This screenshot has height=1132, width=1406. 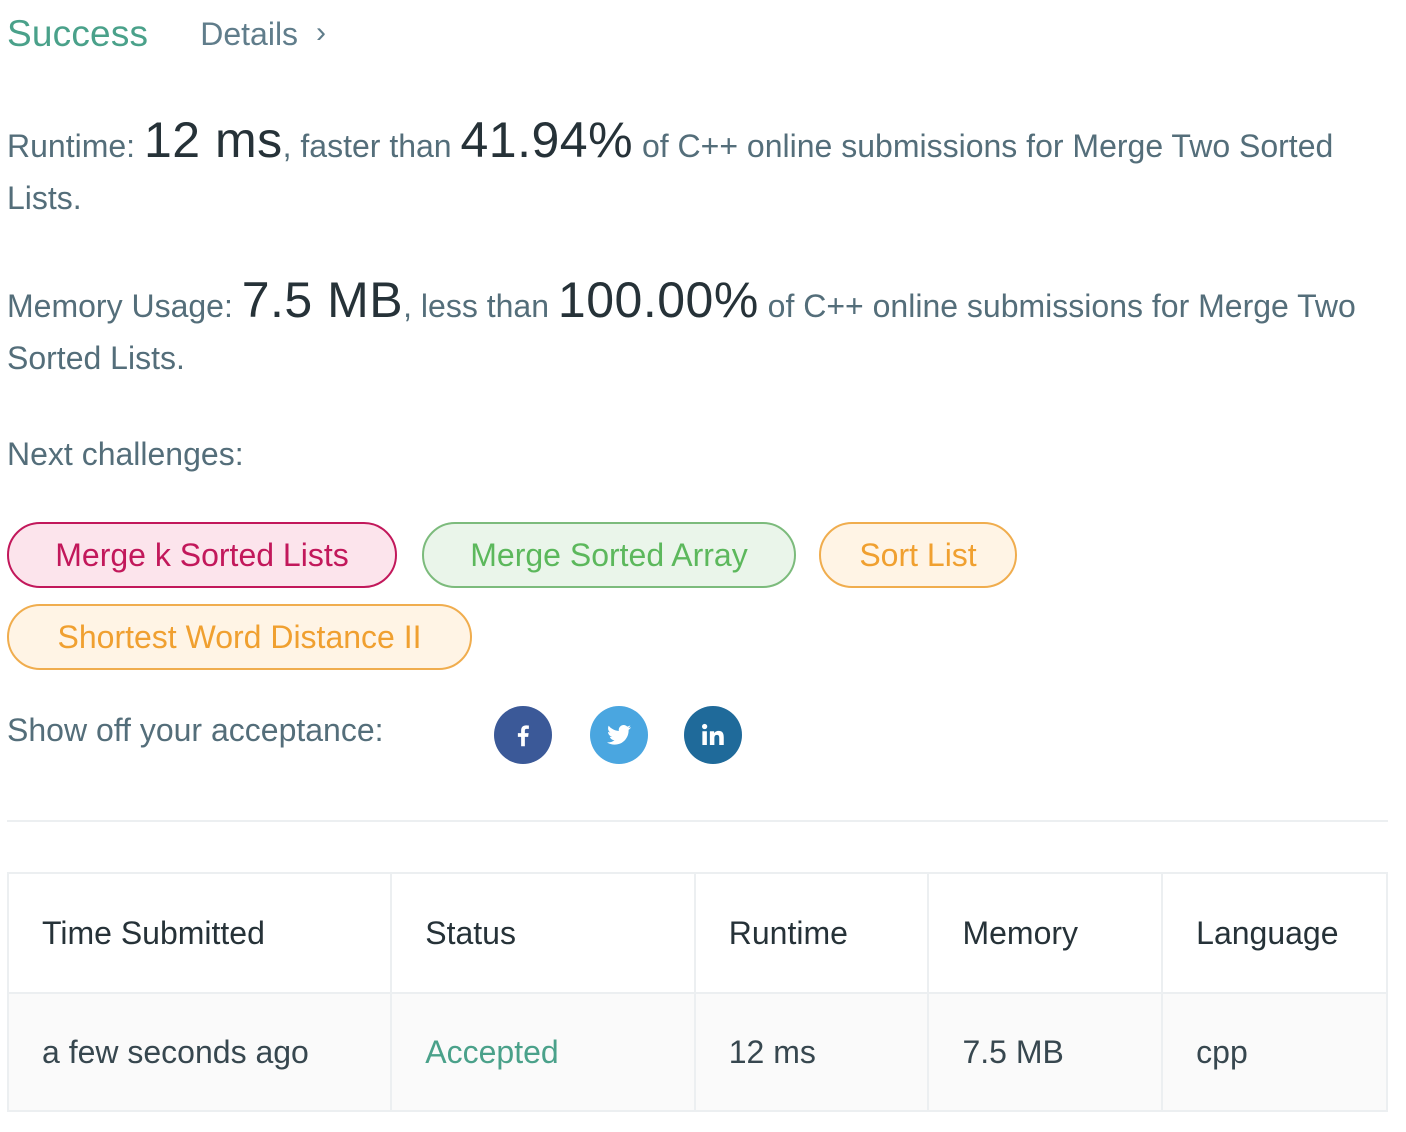 I want to click on cell-memory: 7.5 MB, so click(x=1045, y=1052).